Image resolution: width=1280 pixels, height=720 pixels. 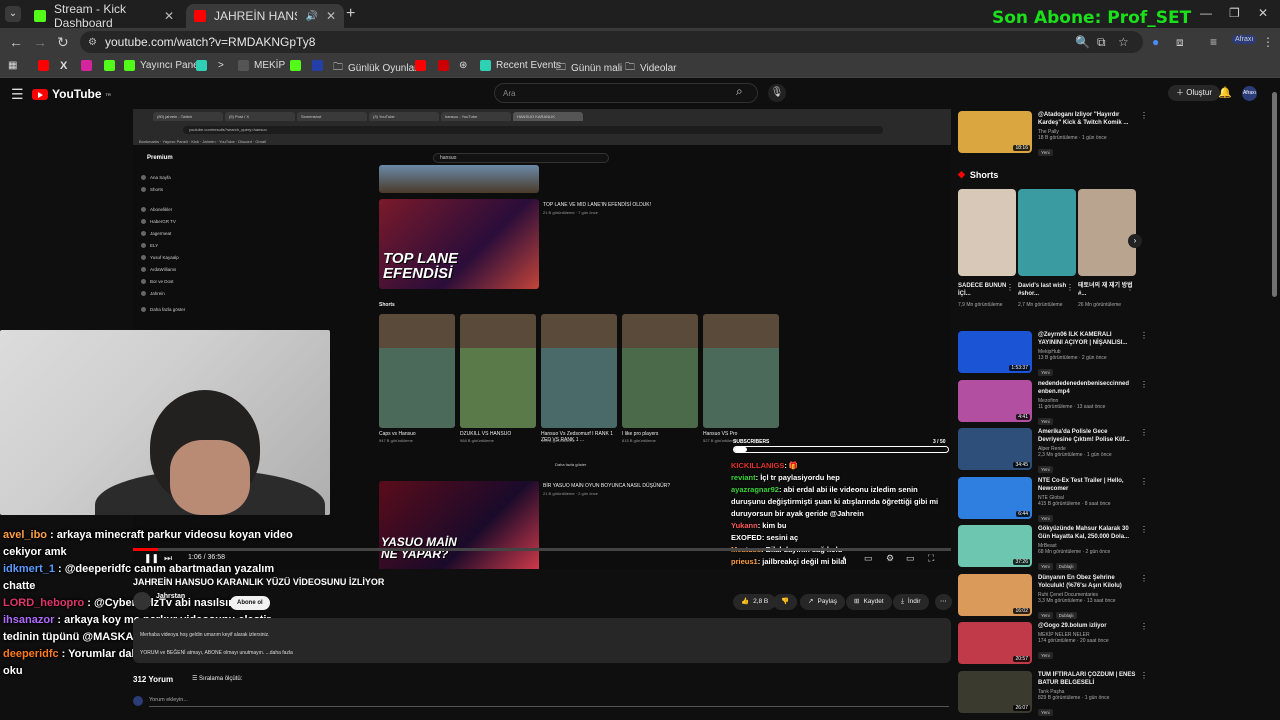 I want to click on bookmark-star-icon: ☆, so click(x=1123, y=42).